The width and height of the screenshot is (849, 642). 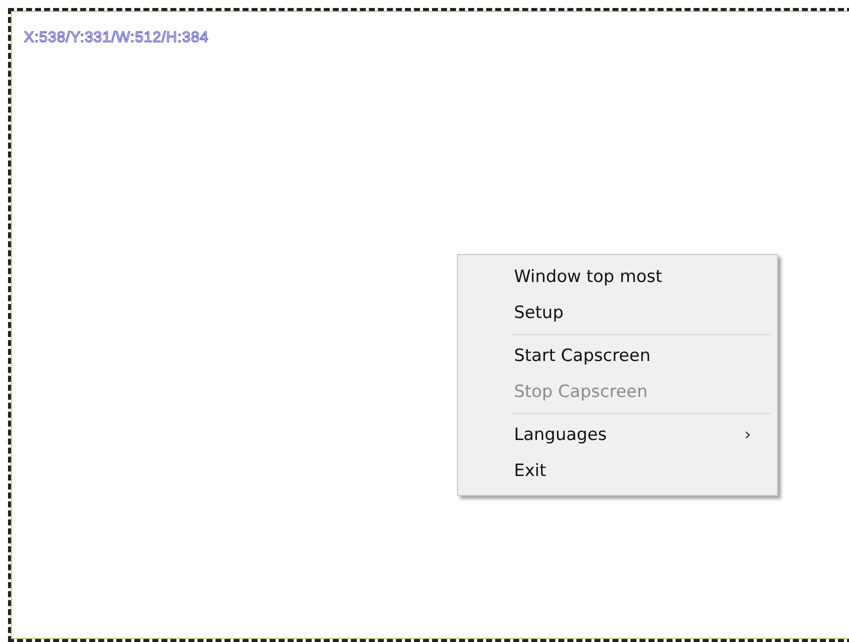 I want to click on menu-item: Window top most, so click(x=617, y=277).